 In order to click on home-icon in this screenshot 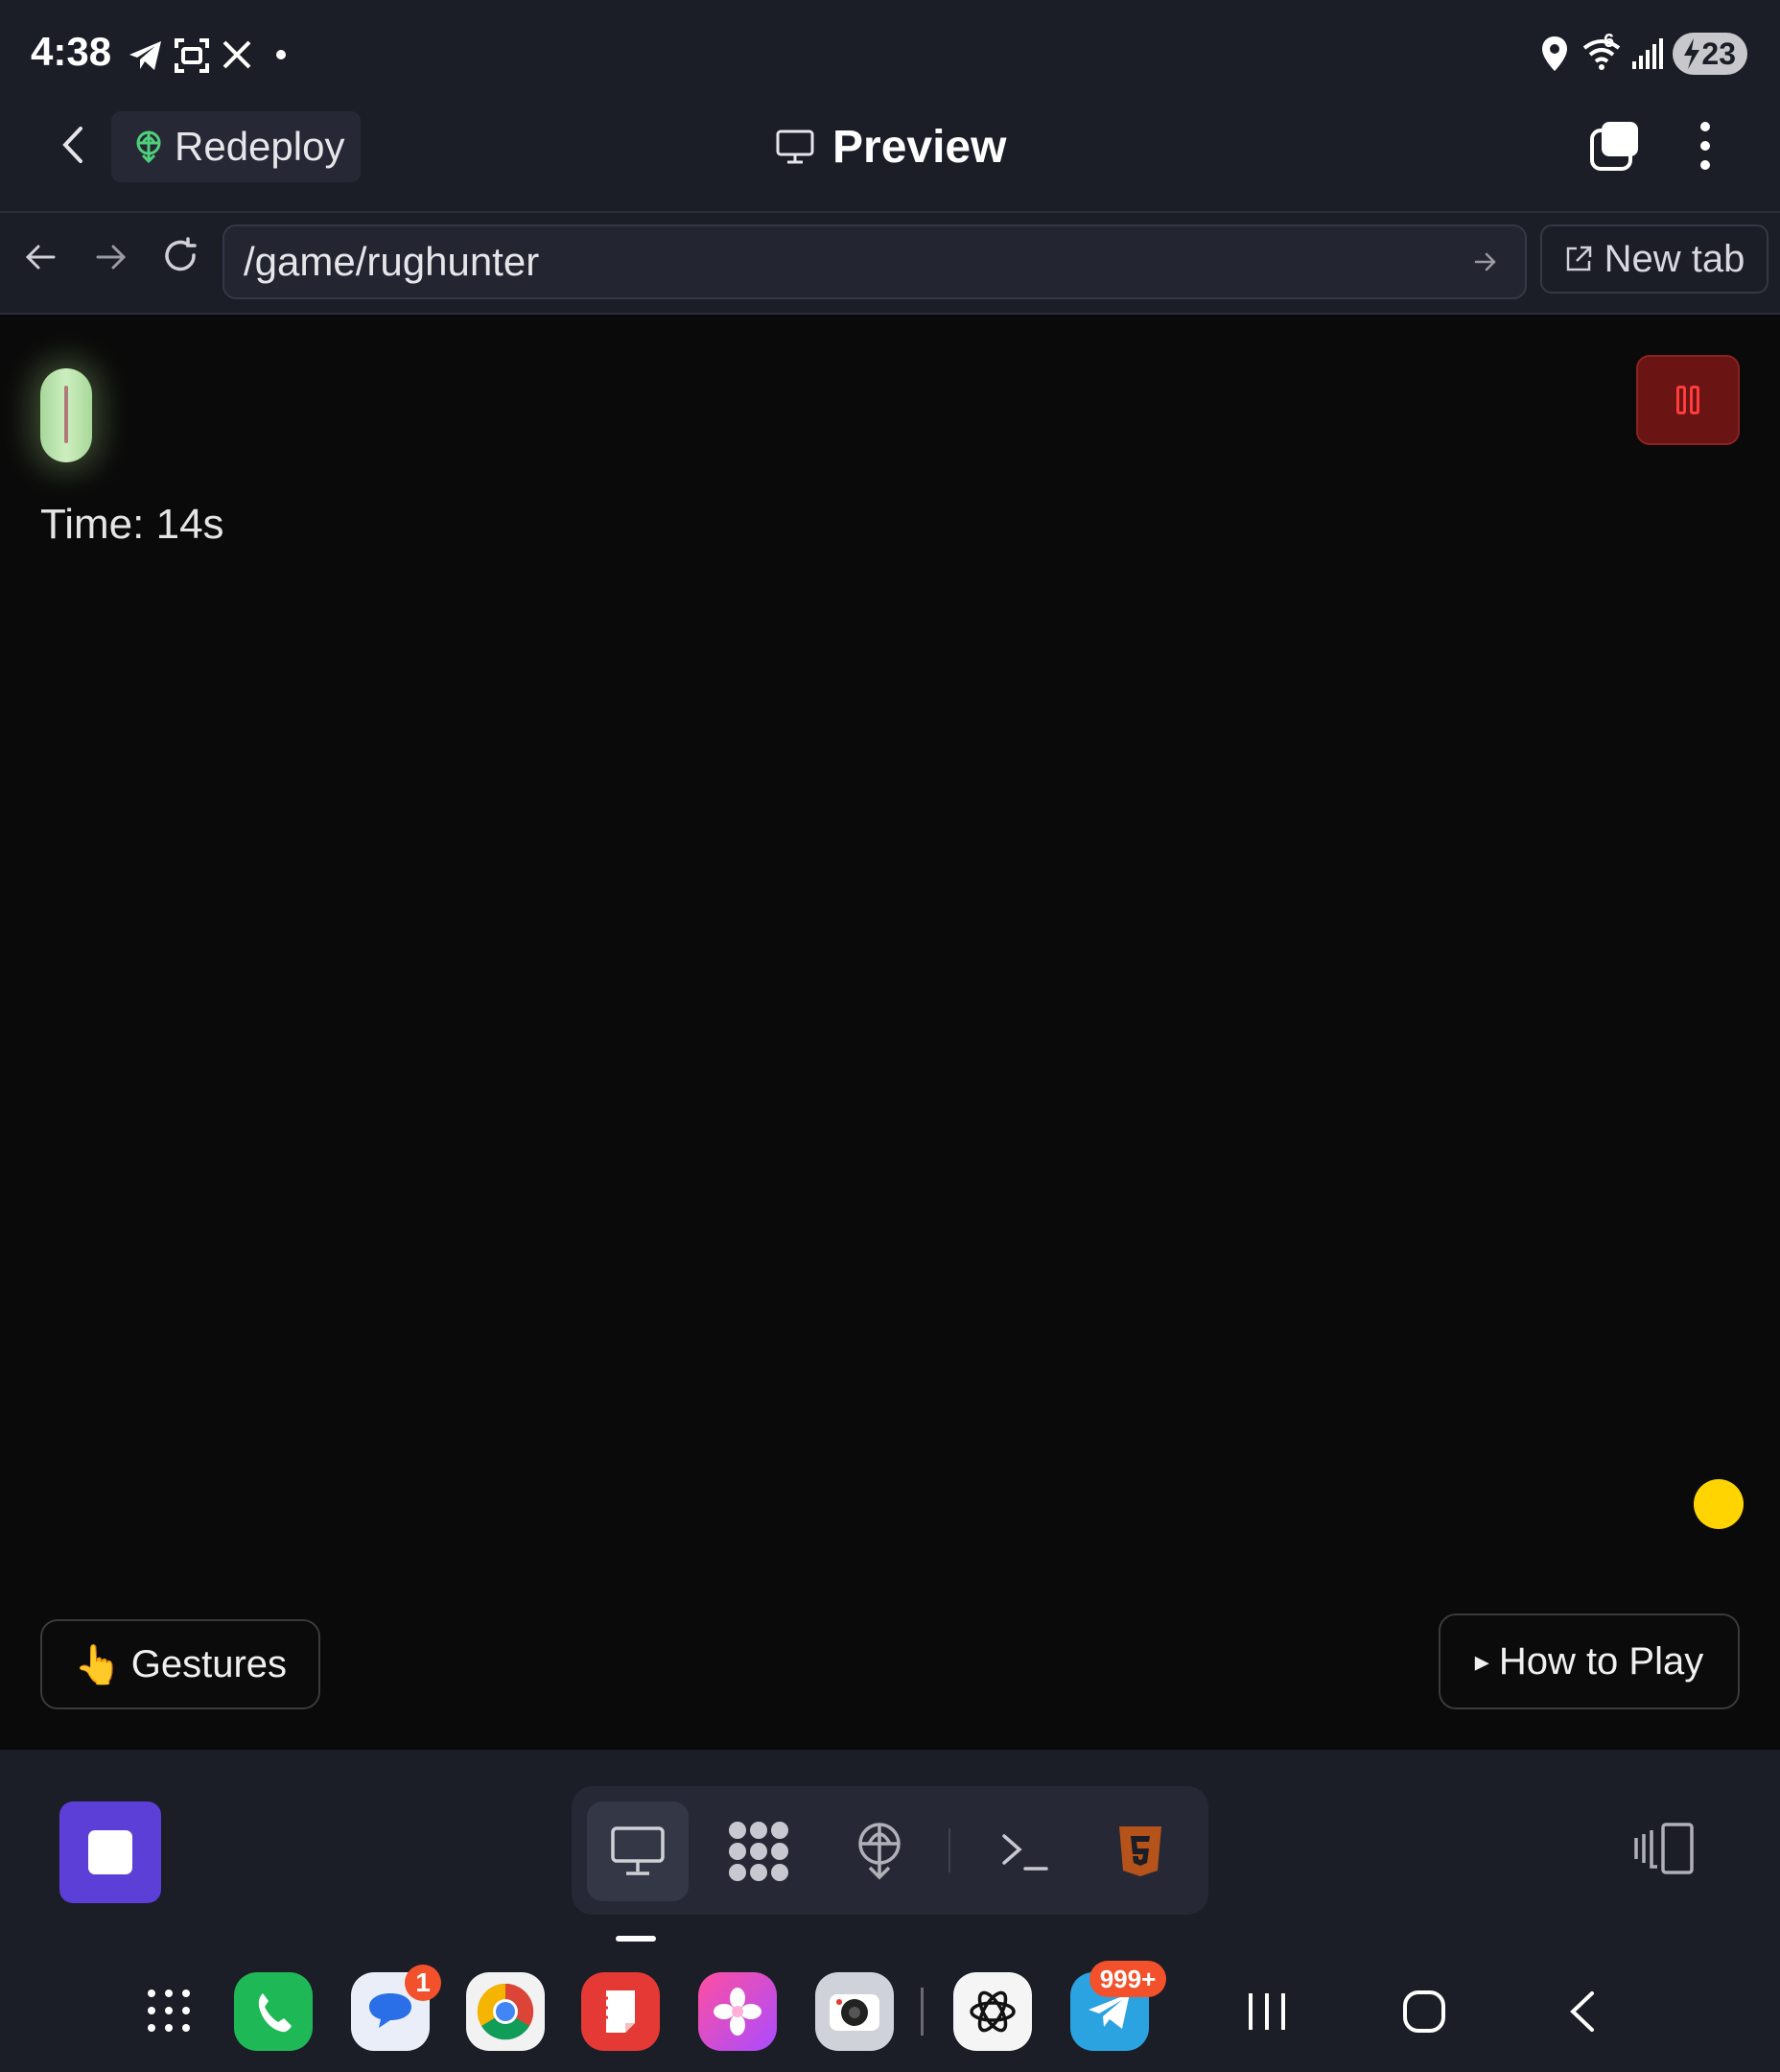, I will do `click(1424, 2012)`.